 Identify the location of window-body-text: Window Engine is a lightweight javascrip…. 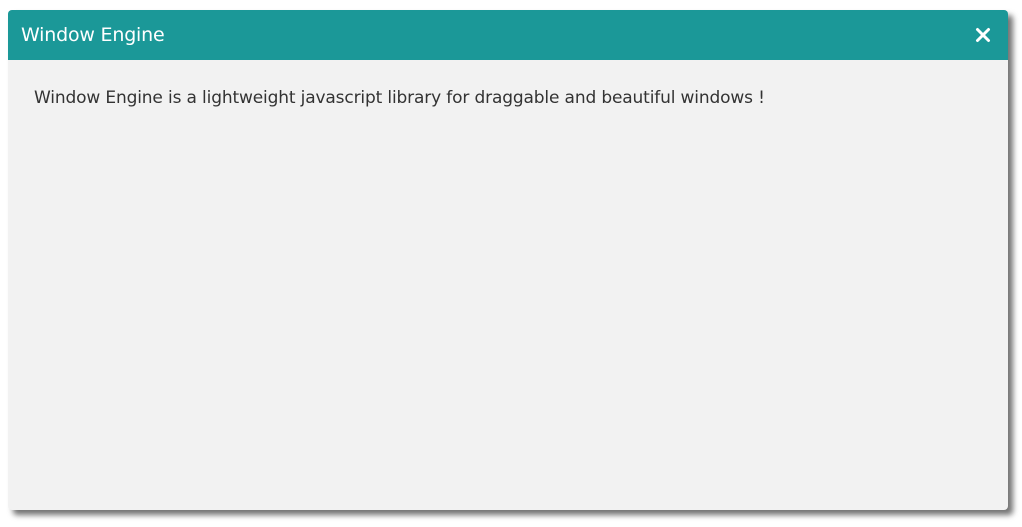
(399, 98).